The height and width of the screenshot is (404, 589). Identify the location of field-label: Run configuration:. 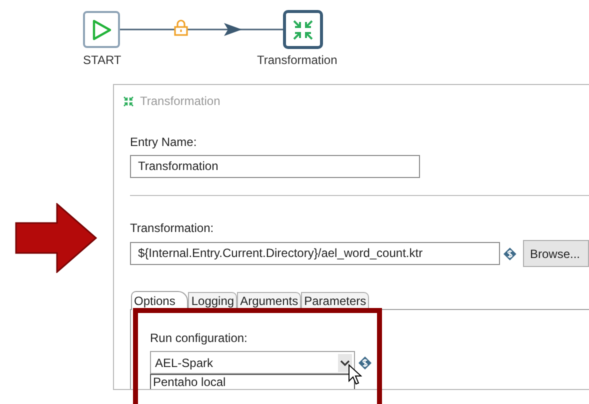
(199, 338).